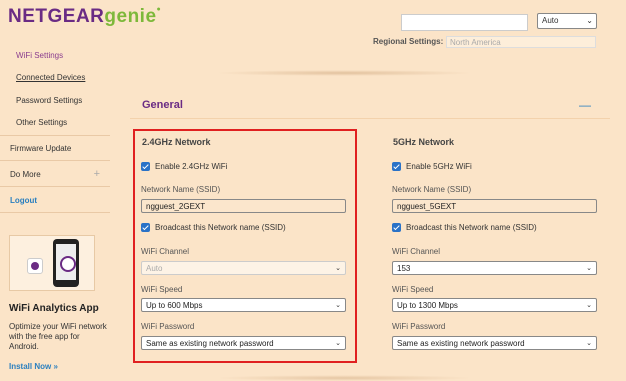 Image resolution: width=626 pixels, height=381 pixels. Describe the element at coordinates (25, 174) in the screenshot. I see `do-more-label: Do More` at that location.